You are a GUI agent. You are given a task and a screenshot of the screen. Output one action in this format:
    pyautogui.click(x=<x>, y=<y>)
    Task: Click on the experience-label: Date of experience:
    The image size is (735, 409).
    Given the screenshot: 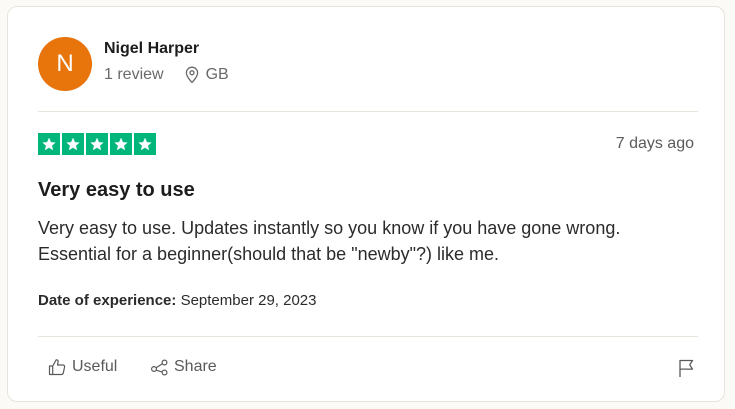 What is the action you would take?
    pyautogui.click(x=107, y=300)
    